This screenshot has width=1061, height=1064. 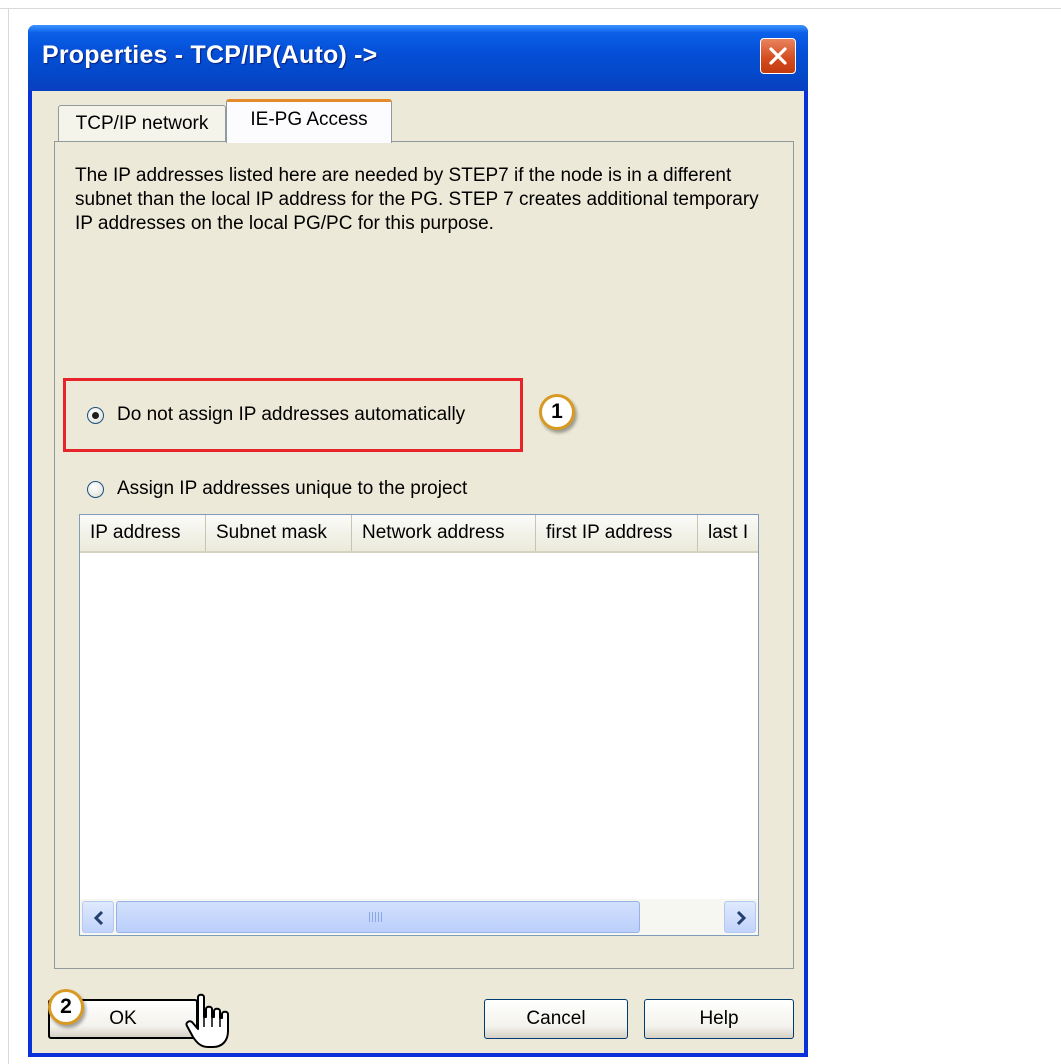 I want to click on title-bar: Properties - TCP/IP(Auto) ->, so click(x=418, y=58).